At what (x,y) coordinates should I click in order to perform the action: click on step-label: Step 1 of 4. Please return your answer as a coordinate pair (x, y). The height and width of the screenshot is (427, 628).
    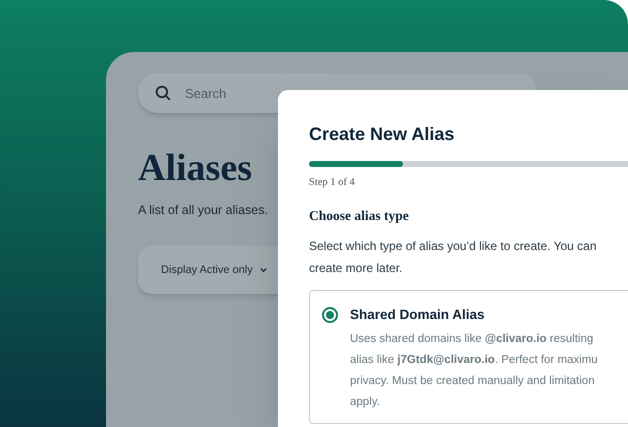
    Looking at the image, I should click on (332, 183).